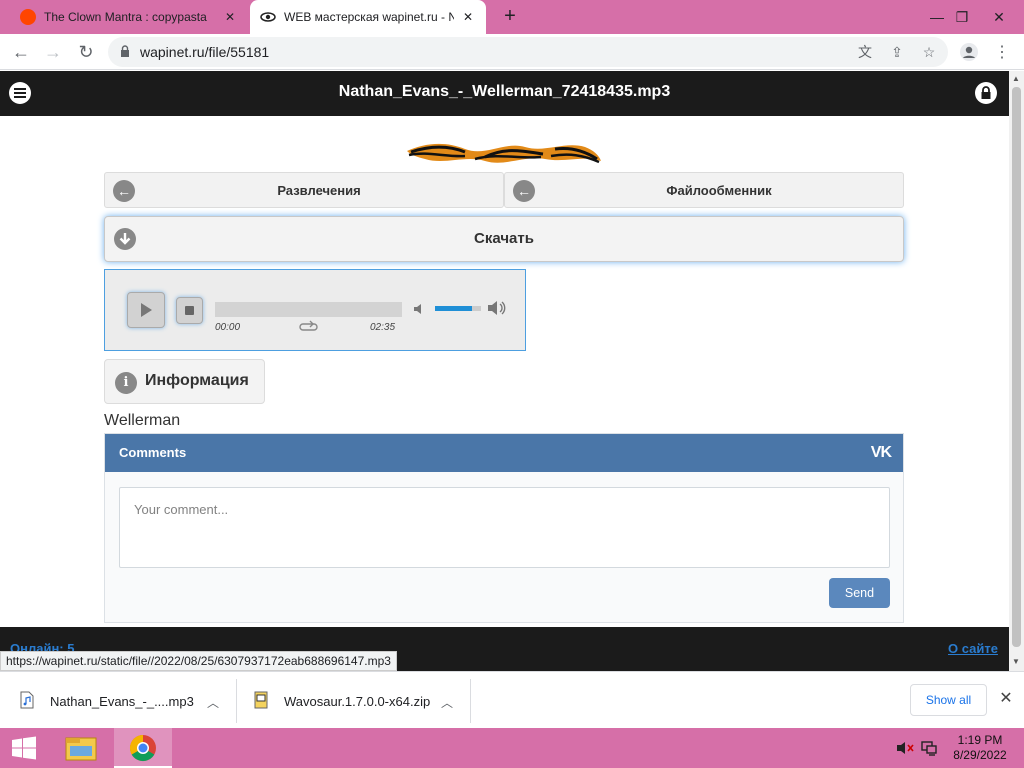  I want to click on stop-icon, so click(189, 310).